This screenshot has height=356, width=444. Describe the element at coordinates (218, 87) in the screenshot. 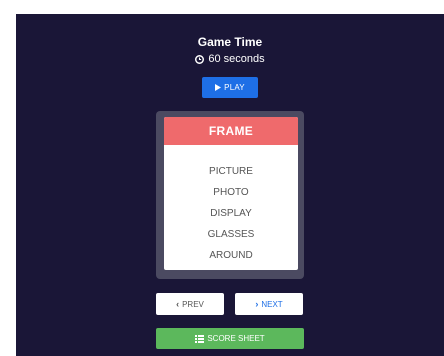

I see `play-icon` at that location.